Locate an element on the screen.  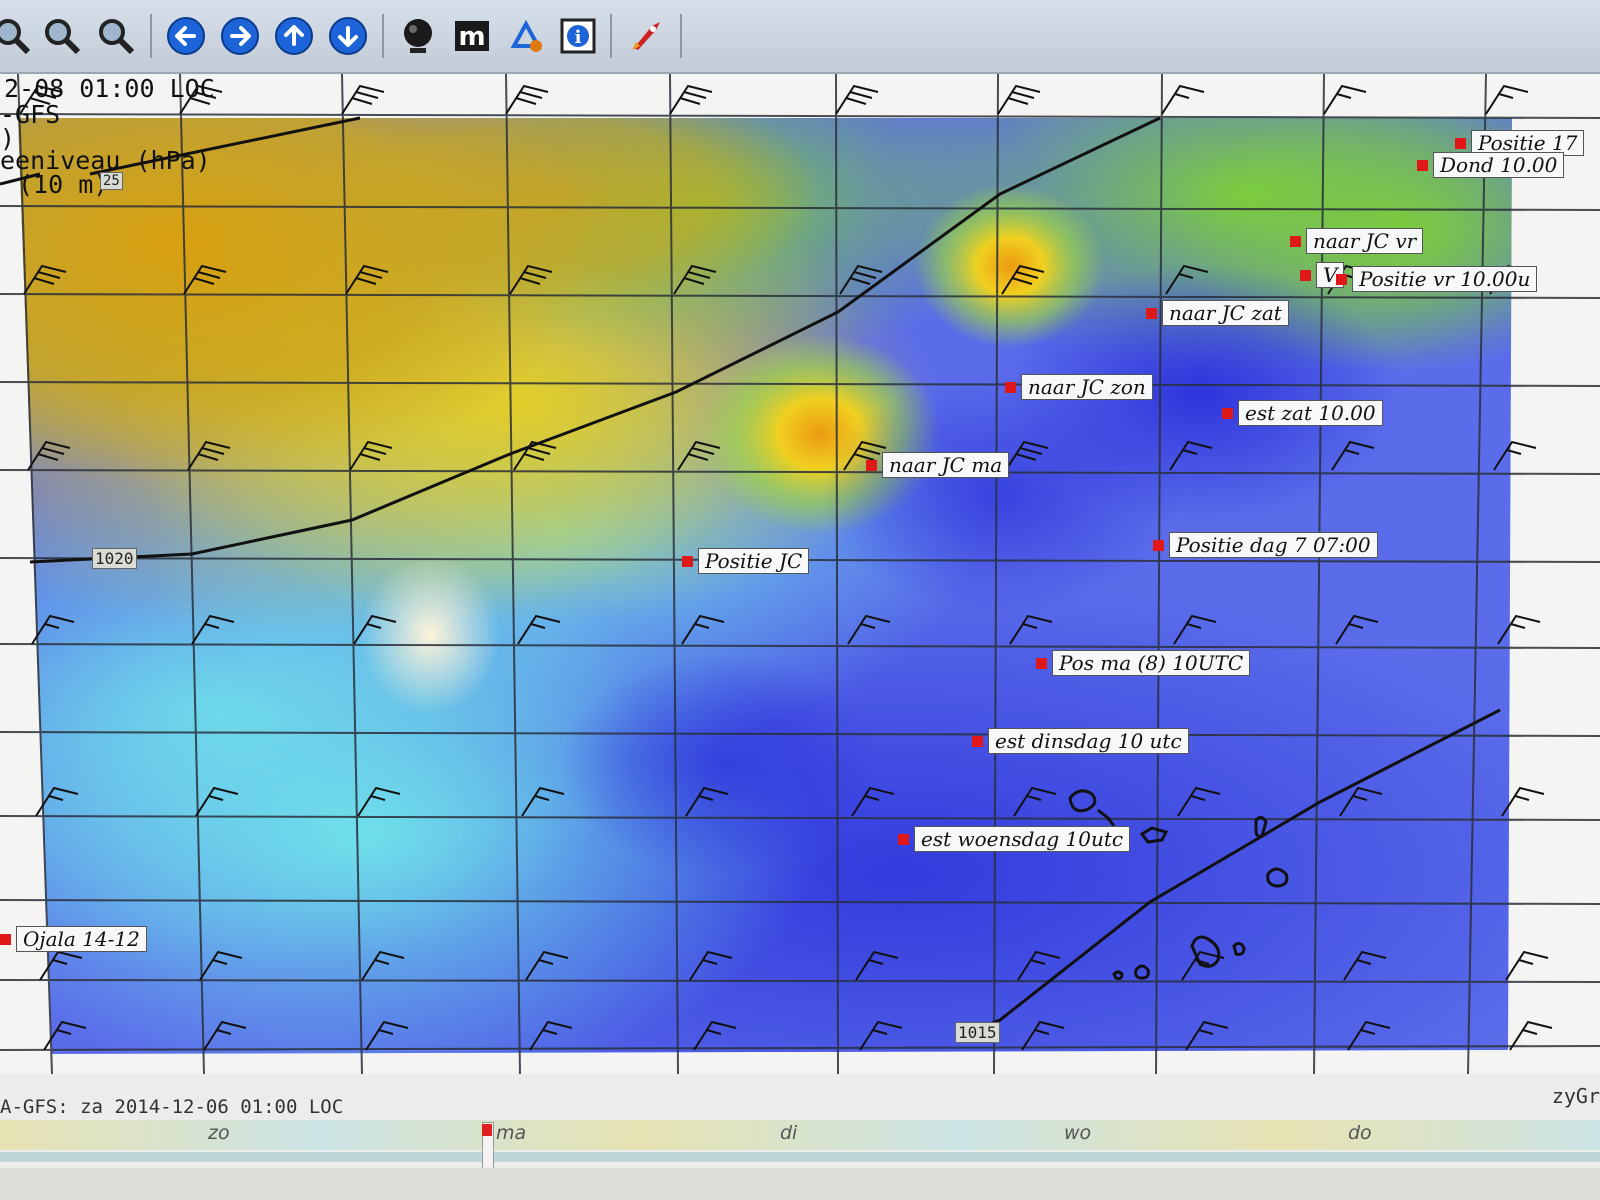
timeline-current-marker is located at coordinates (487, 1130).